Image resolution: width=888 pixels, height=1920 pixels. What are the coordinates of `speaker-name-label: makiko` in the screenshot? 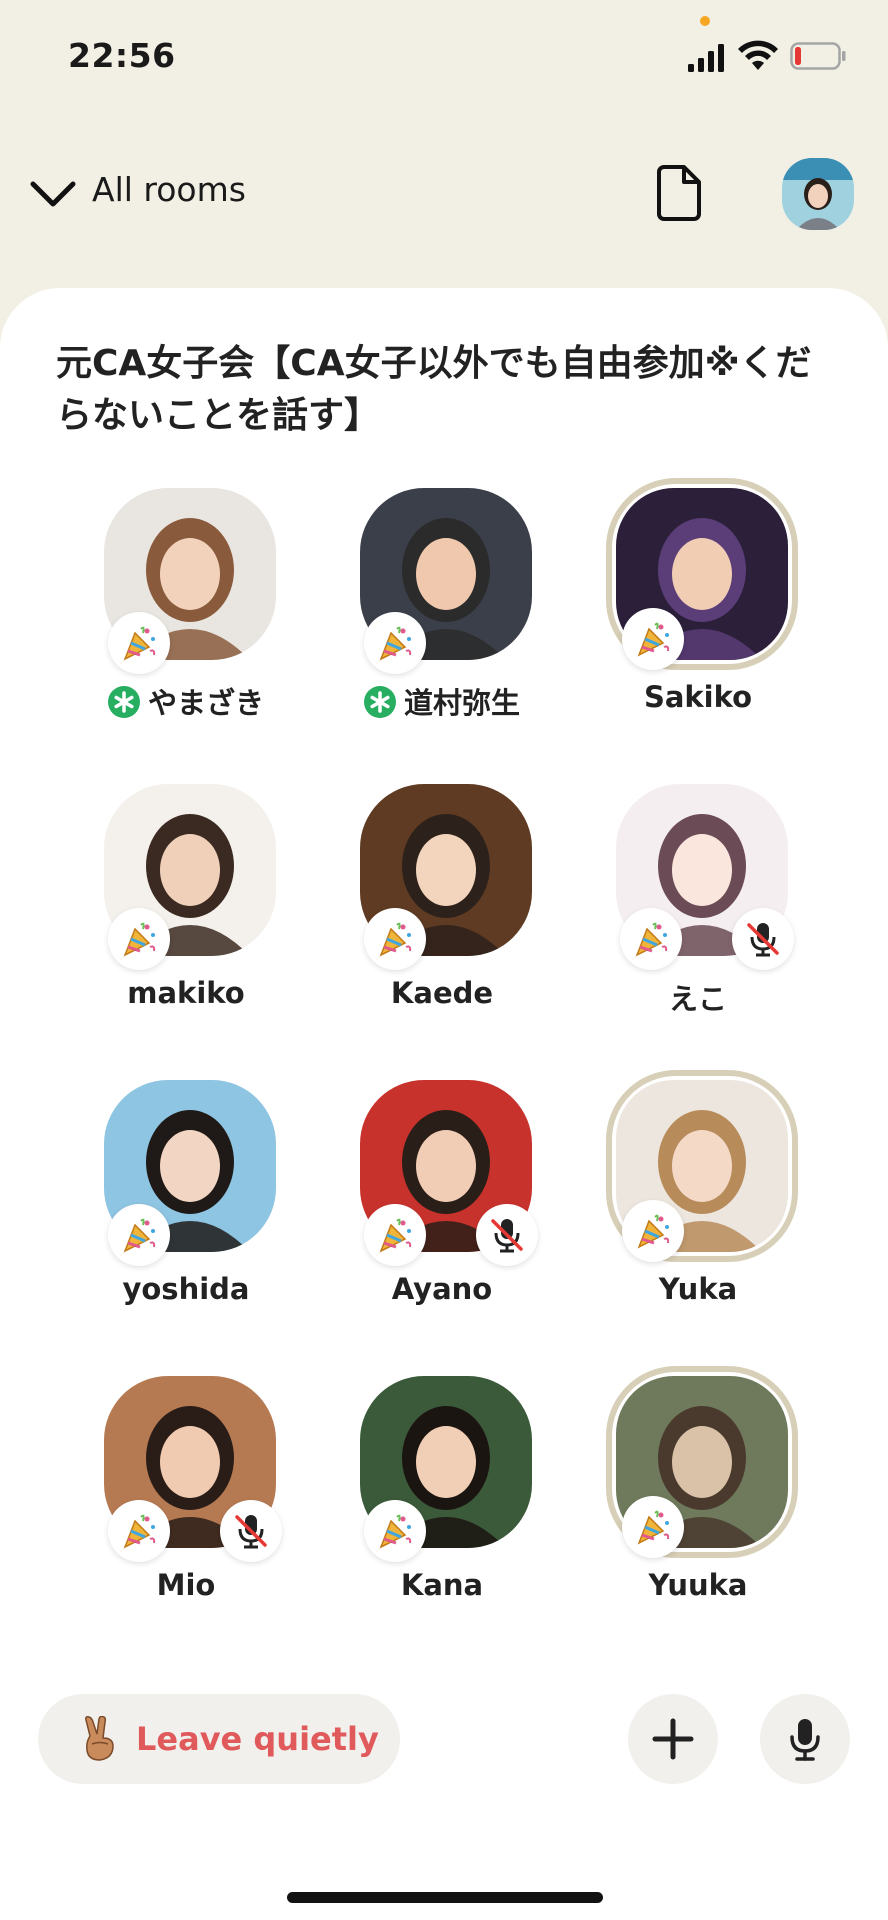 It's located at (186, 993).